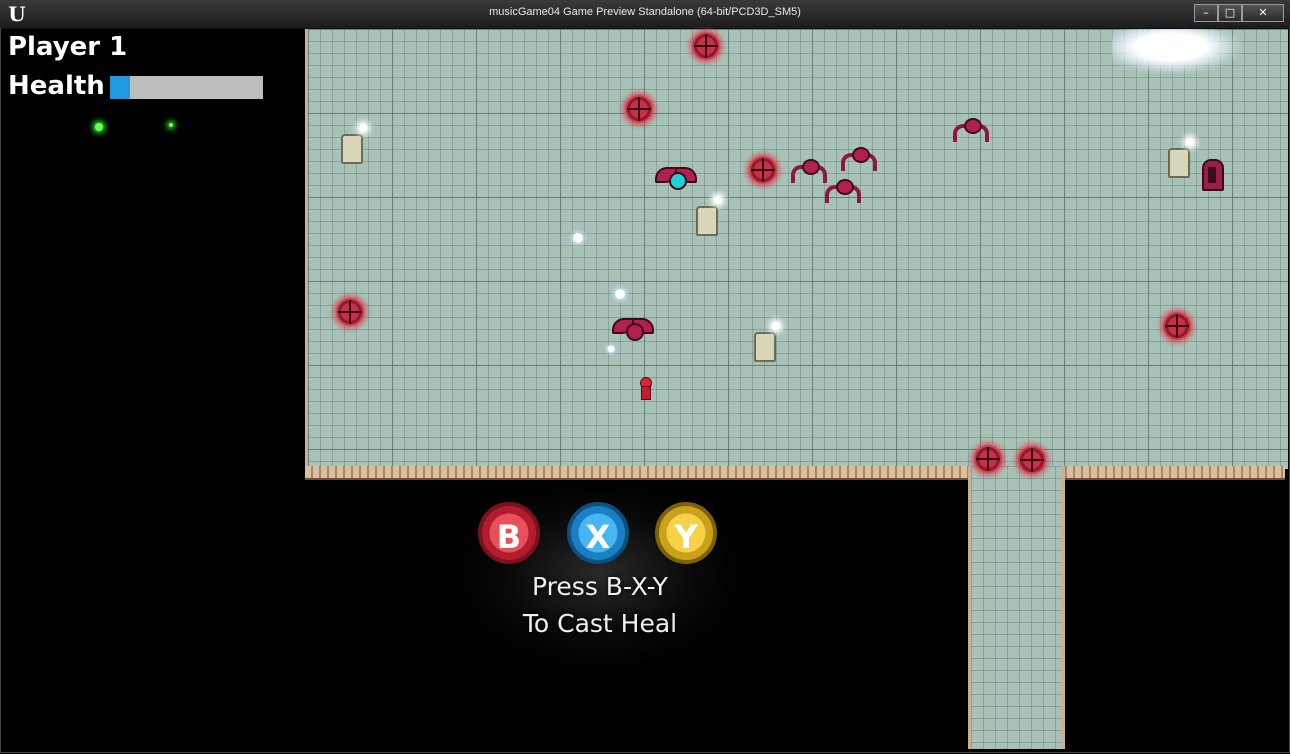 This screenshot has height=754, width=1290. Describe the element at coordinates (186, 87) in the screenshot. I see `health-bar` at that location.